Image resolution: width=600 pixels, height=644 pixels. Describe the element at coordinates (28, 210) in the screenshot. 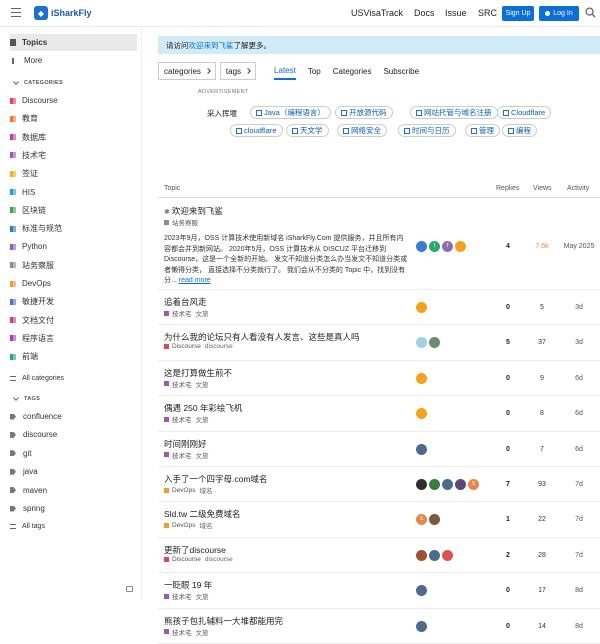

I see `sidebar-category-item: 区块链` at that location.